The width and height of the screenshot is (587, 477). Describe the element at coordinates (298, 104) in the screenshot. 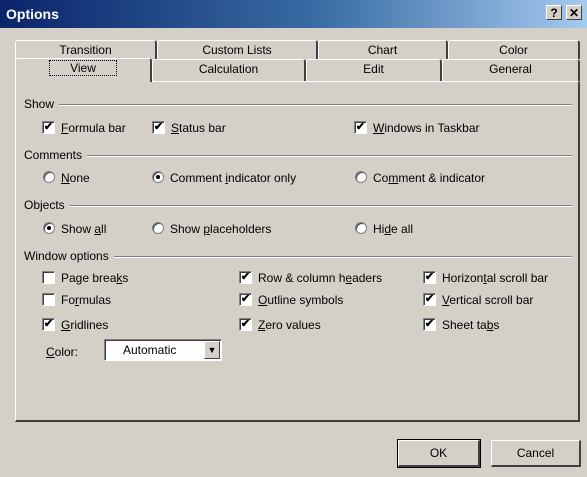

I see `show-group: Show` at that location.